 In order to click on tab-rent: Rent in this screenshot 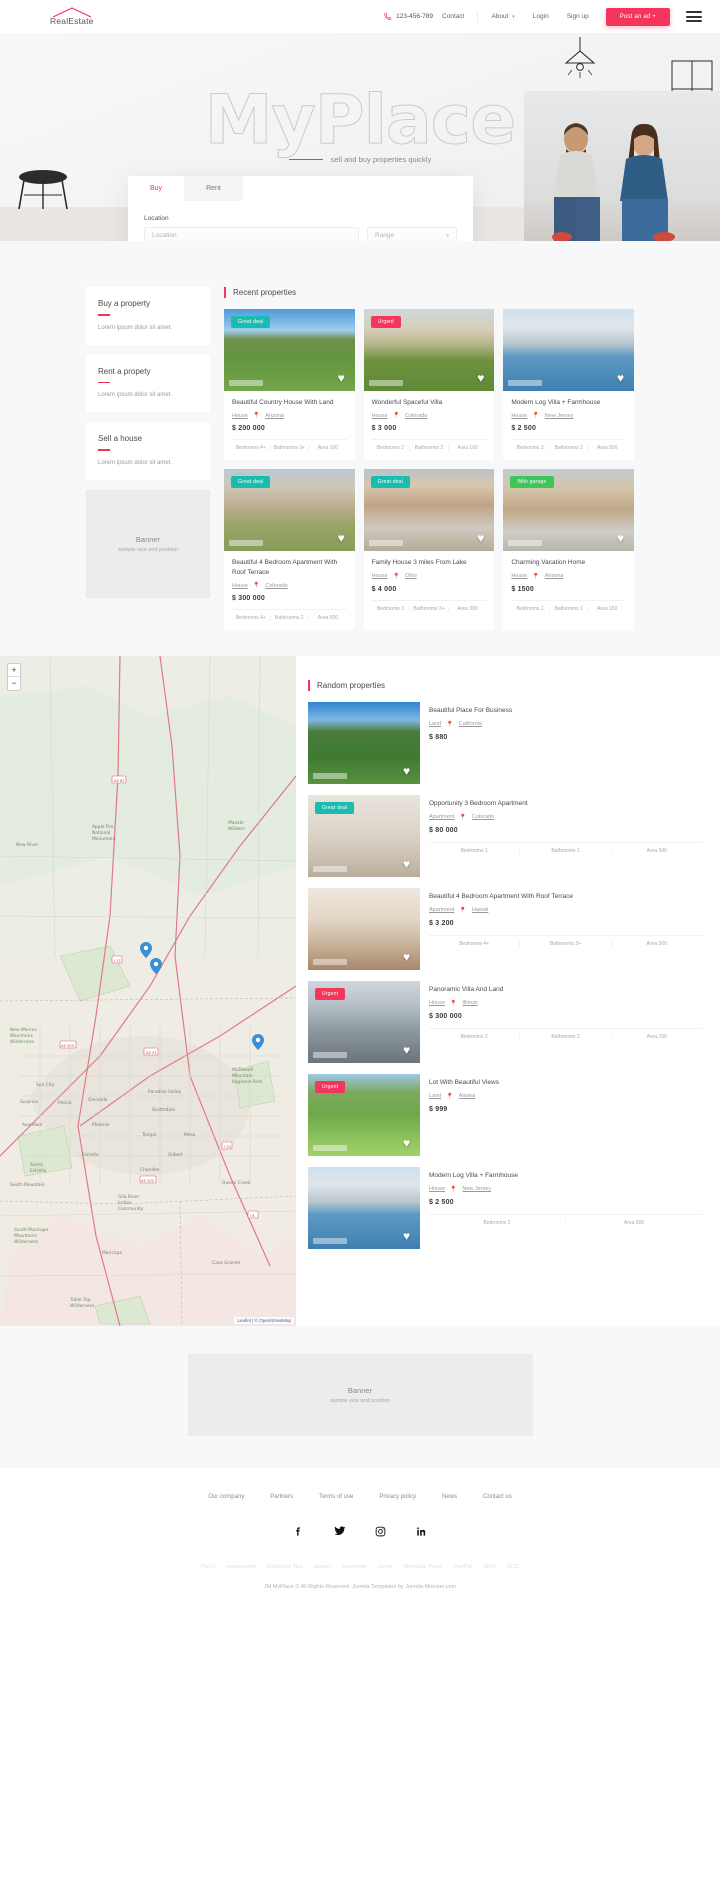, I will do `click(213, 188)`.